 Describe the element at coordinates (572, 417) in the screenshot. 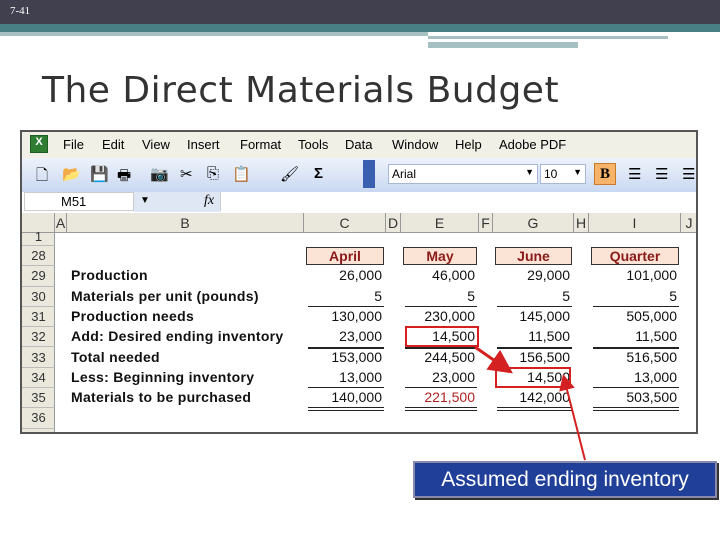

I see `callout-arrow` at that location.